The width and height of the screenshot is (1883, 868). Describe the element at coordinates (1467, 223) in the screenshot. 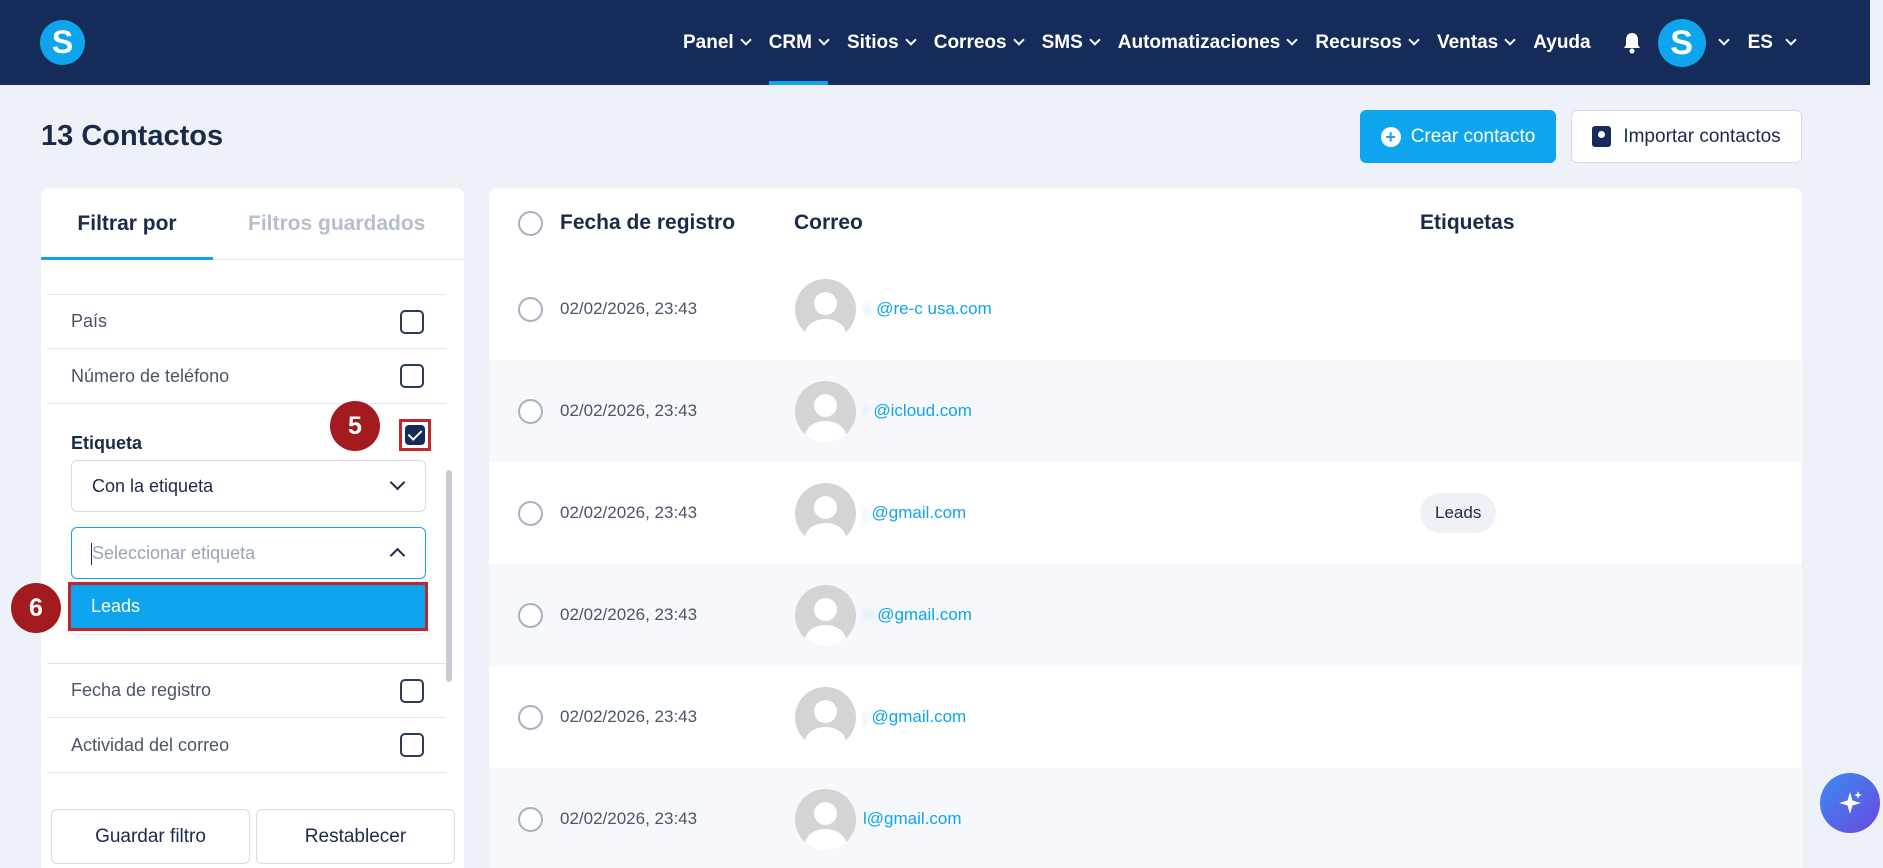

I see `column-header-tags: Etiquetas` at that location.